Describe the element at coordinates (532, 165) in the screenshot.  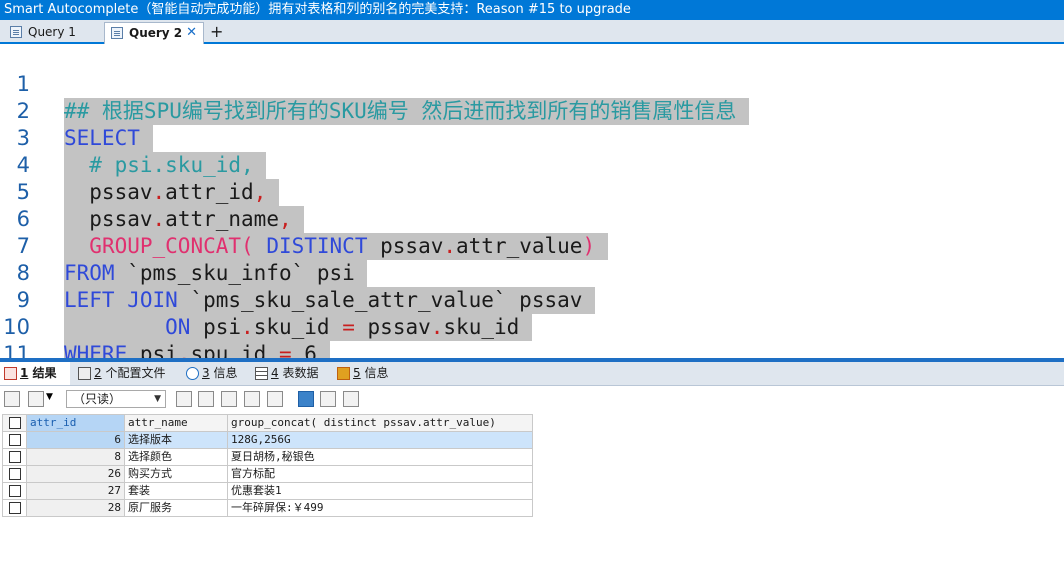
I see `editor-line: 4 pssav.attr_id,` at that location.